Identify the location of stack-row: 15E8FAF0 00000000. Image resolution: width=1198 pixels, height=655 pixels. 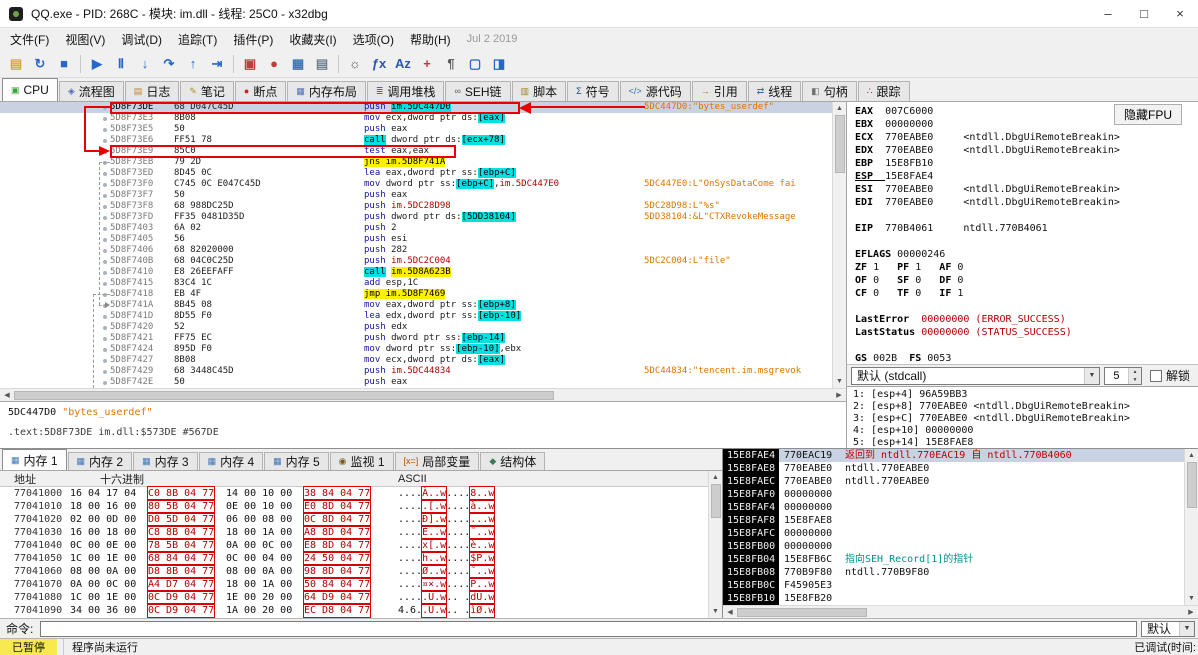
(953, 494).